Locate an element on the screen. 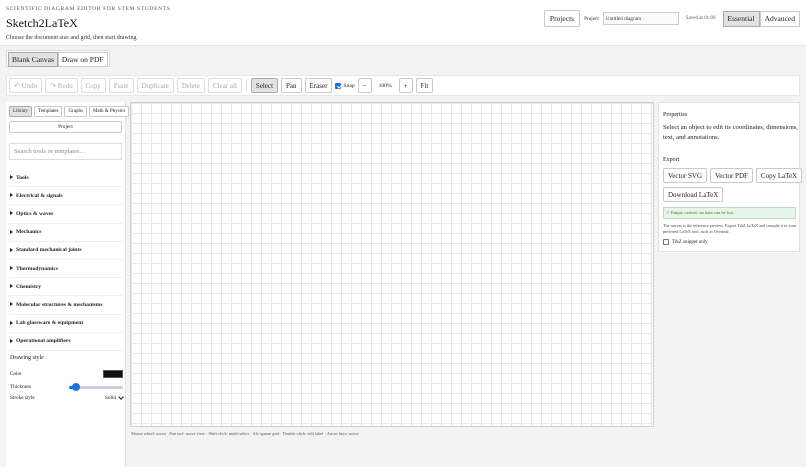 The height and width of the screenshot is (467, 806). pan-tool-button: Pan is located at coordinates (291, 85).